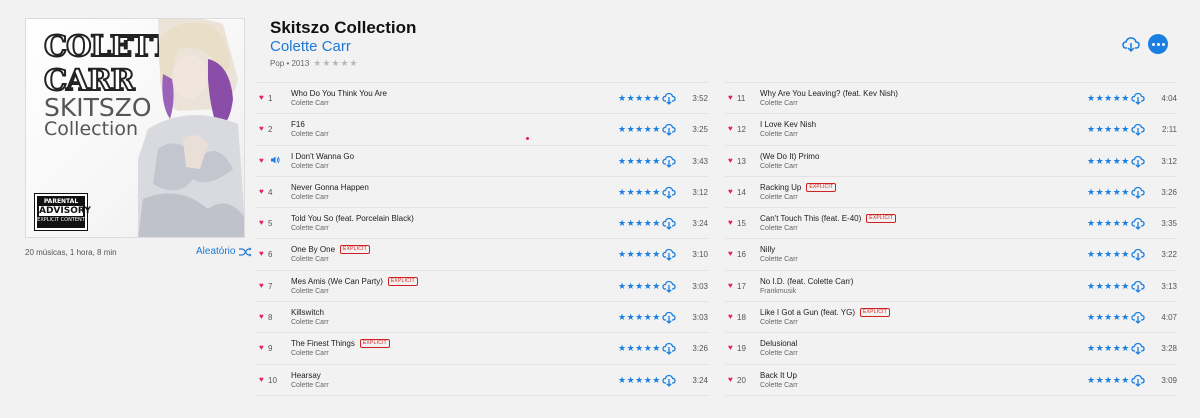 The height and width of the screenshot is (418, 1200). I want to click on track-title: Back It Up, so click(778, 375).